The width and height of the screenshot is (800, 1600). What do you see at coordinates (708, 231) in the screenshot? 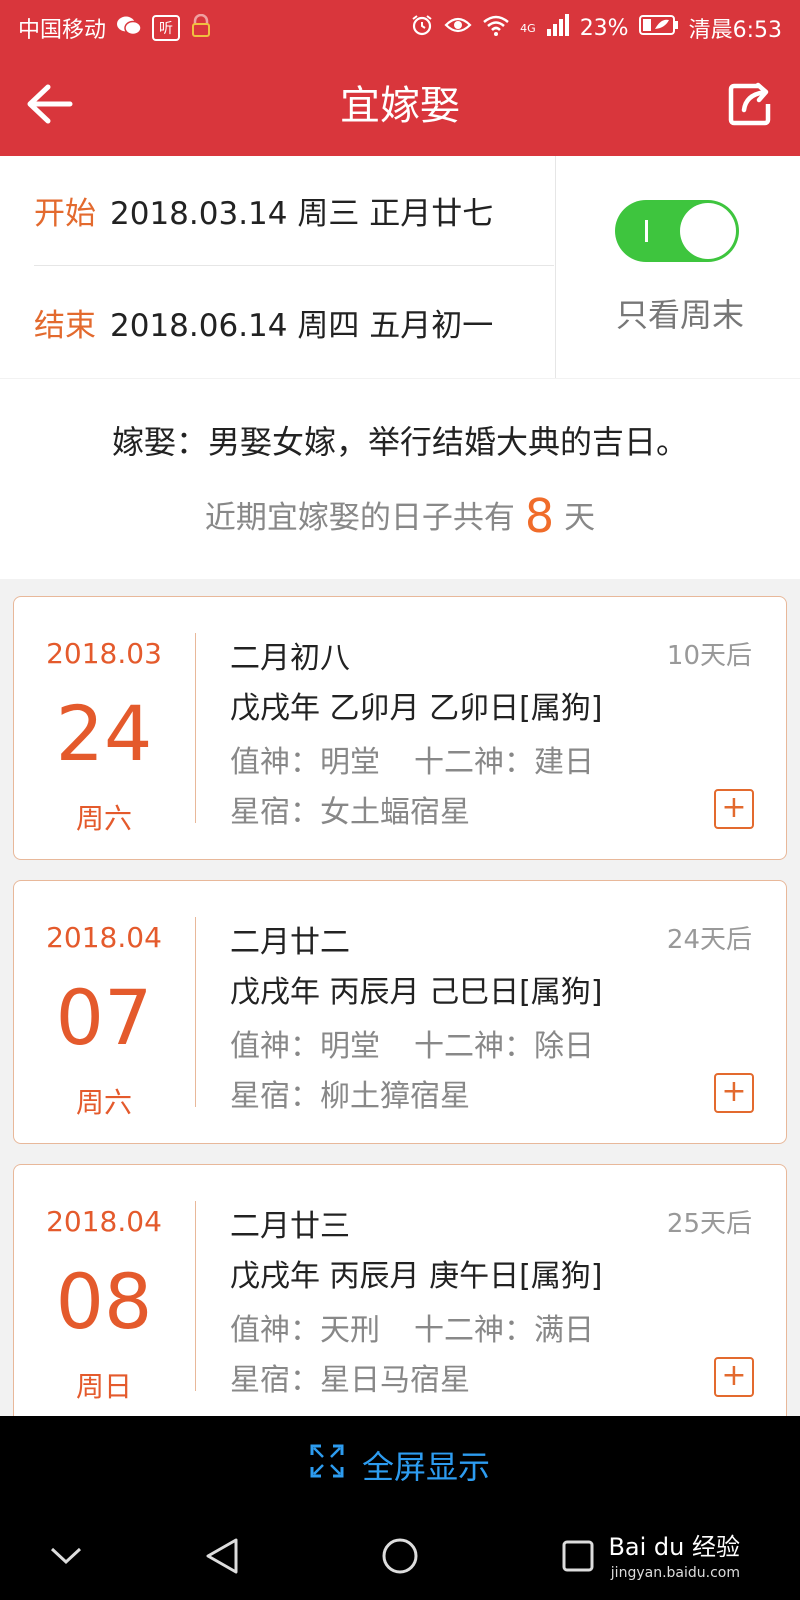
I see `toggle-knob` at bounding box center [708, 231].